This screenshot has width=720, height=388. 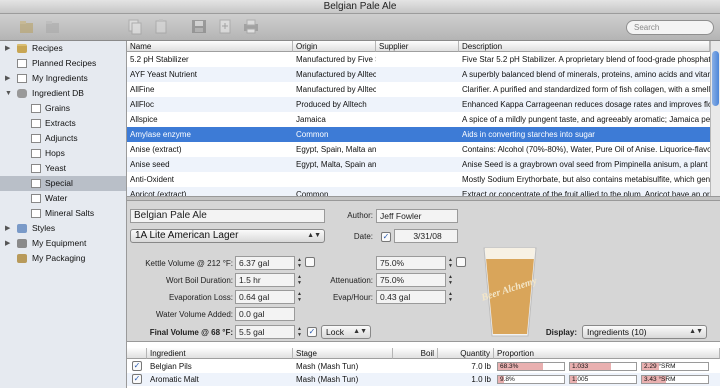 I want to click on paste-icon, so click(x=161, y=26).